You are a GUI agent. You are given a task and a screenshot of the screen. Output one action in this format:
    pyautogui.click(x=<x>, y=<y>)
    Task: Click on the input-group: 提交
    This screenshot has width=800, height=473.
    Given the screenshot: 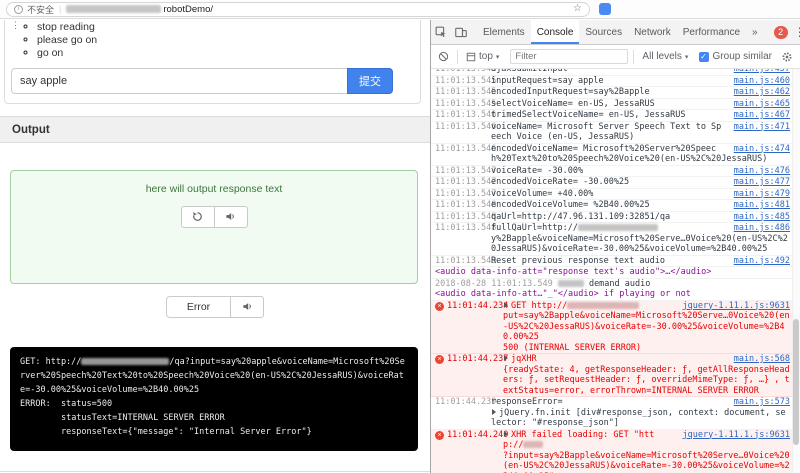 What is the action you would take?
    pyautogui.click(x=202, y=81)
    